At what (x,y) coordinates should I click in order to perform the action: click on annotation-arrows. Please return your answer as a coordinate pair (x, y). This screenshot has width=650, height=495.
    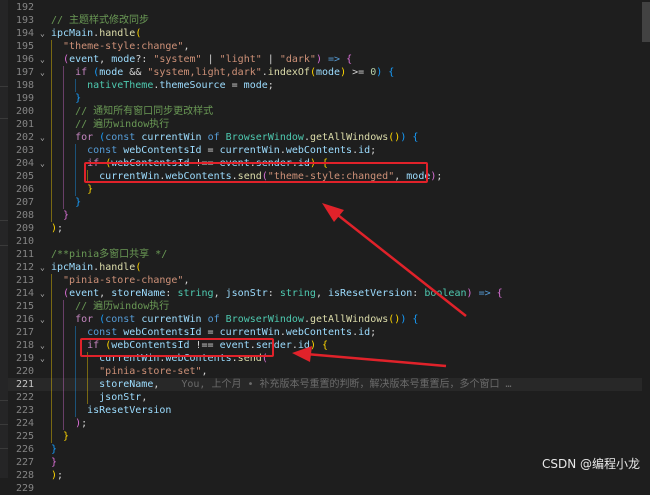
    Looking at the image, I should click on (379, 285).